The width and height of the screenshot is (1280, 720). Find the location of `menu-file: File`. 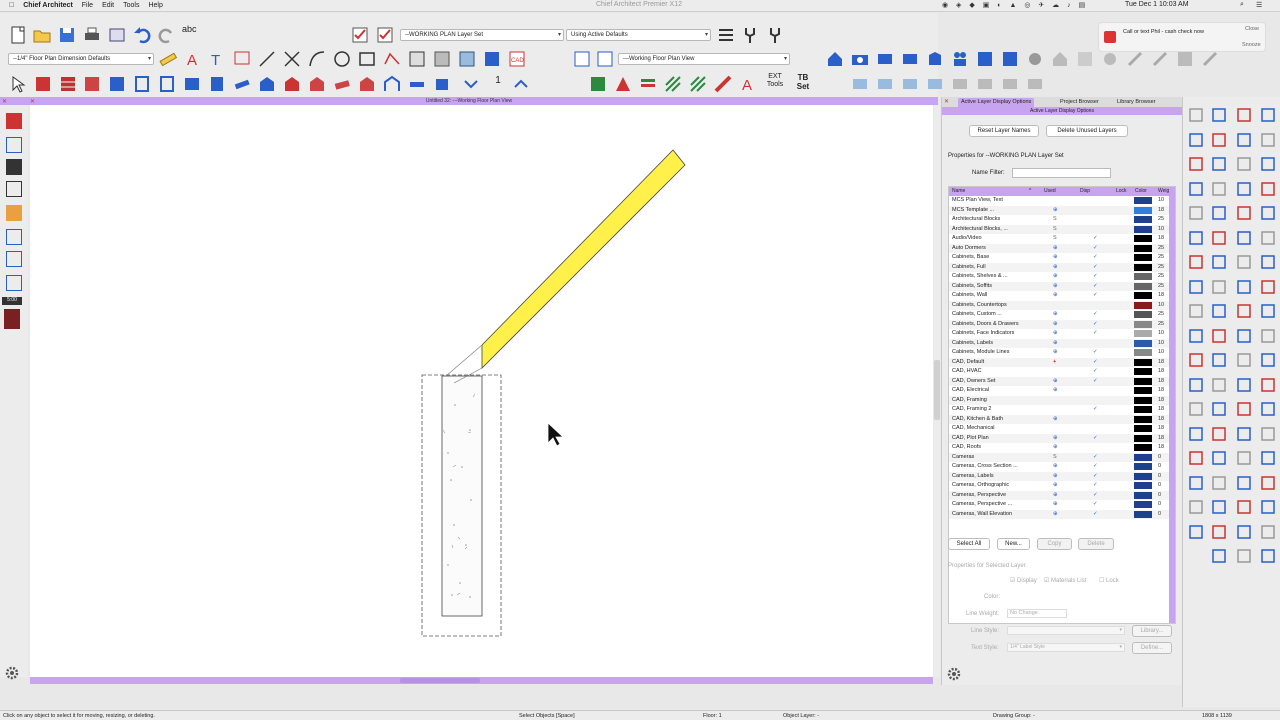

menu-file: File is located at coordinates (87, 5).